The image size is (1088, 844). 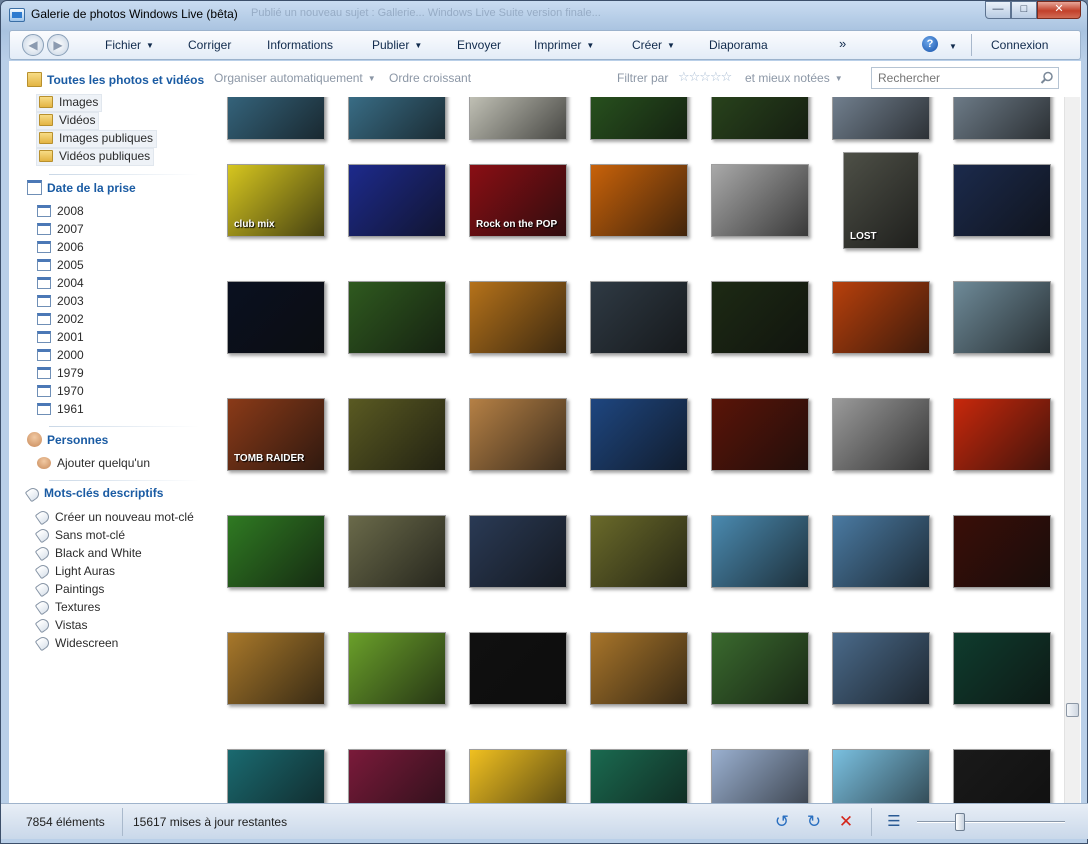 I want to click on photo-thumbnail: LOST, so click(x=881, y=200).